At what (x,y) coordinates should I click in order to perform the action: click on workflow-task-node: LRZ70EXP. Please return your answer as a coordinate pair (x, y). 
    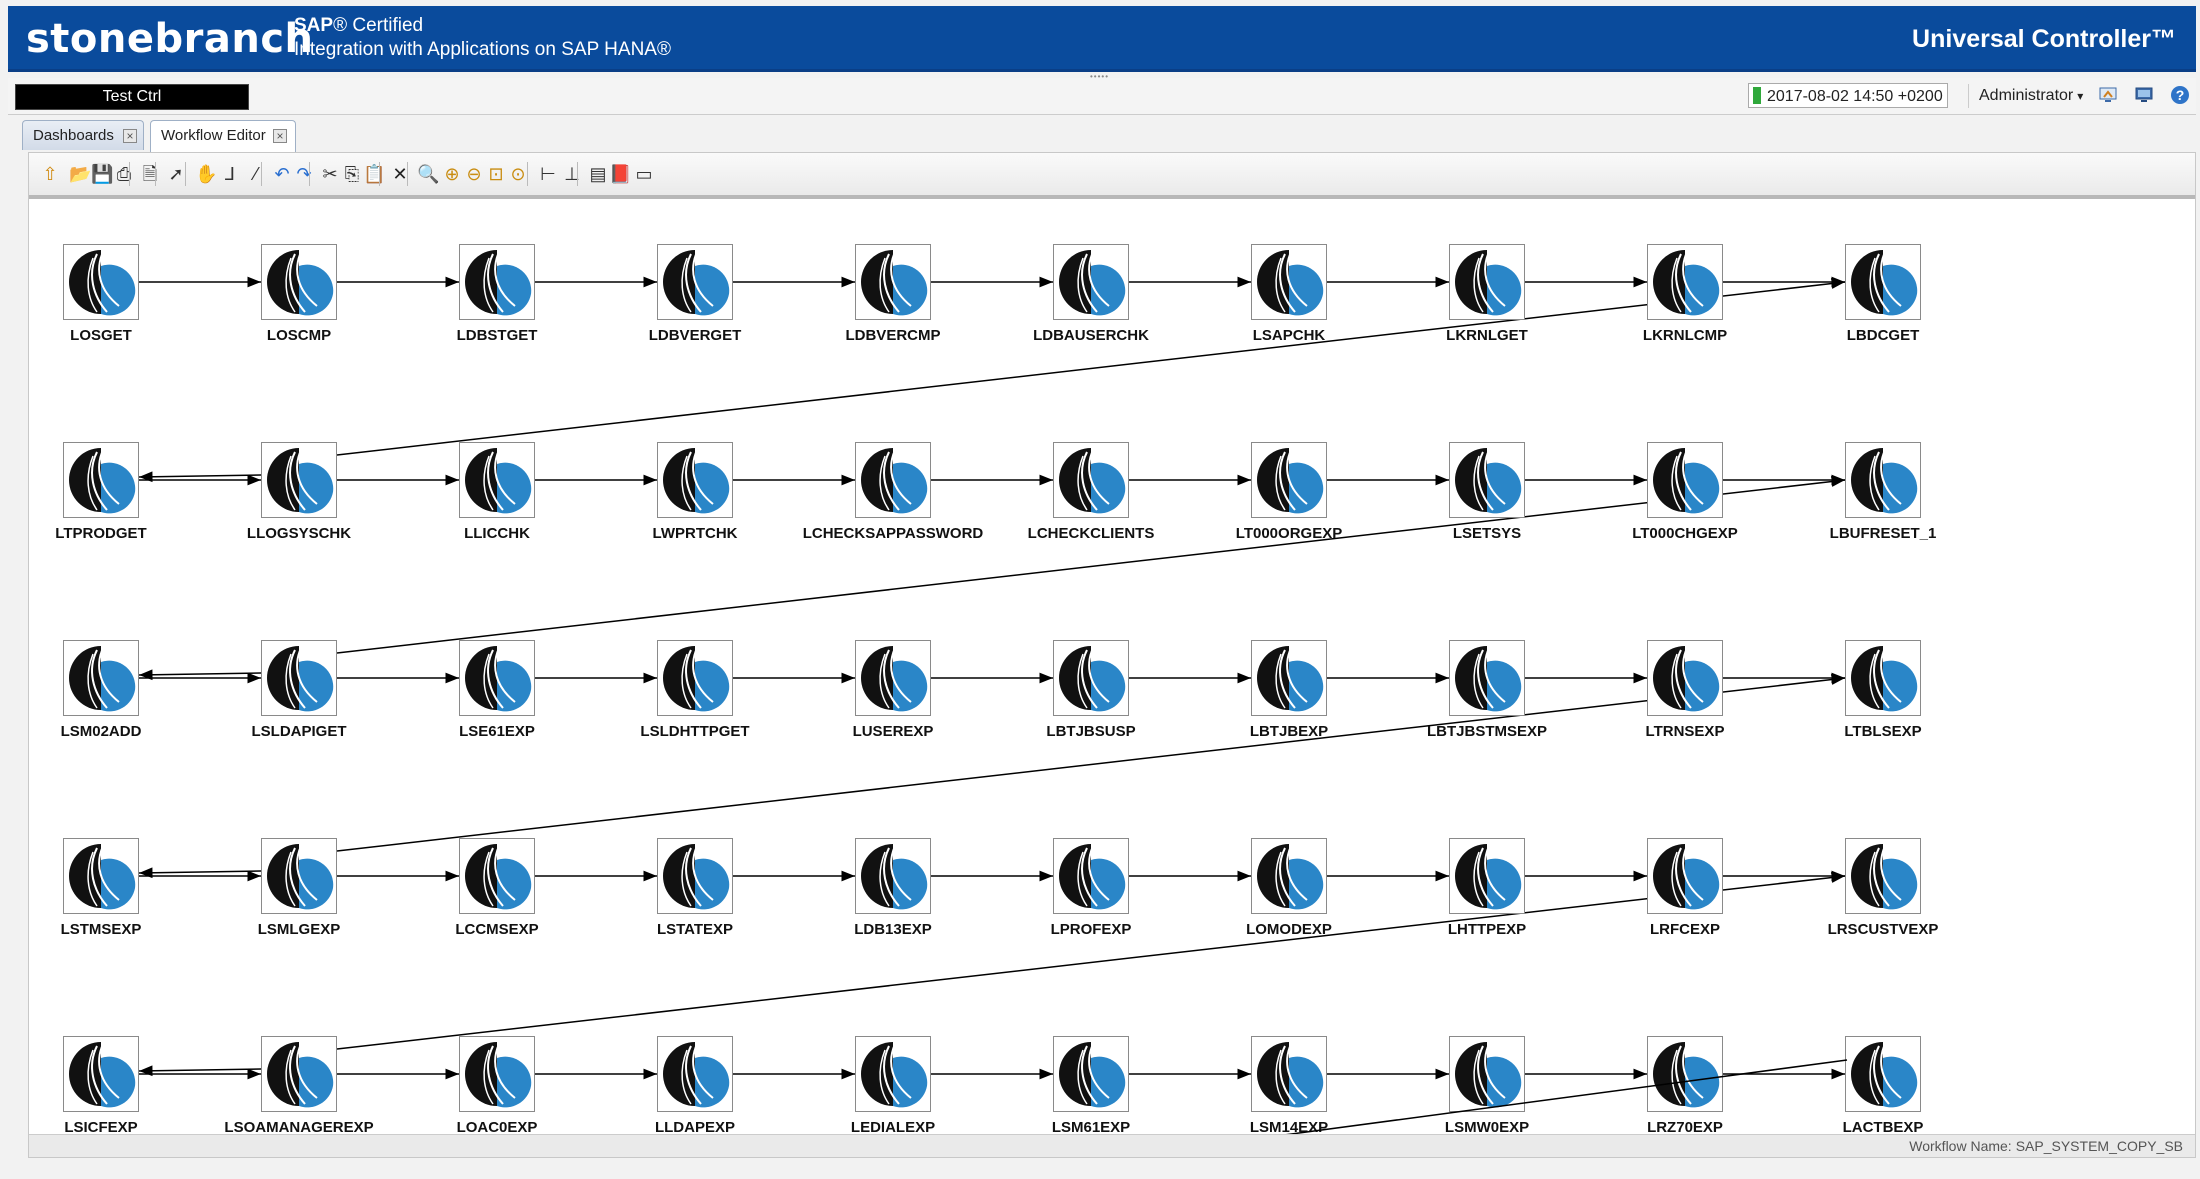
    Looking at the image, I should click on (1685, 1086).